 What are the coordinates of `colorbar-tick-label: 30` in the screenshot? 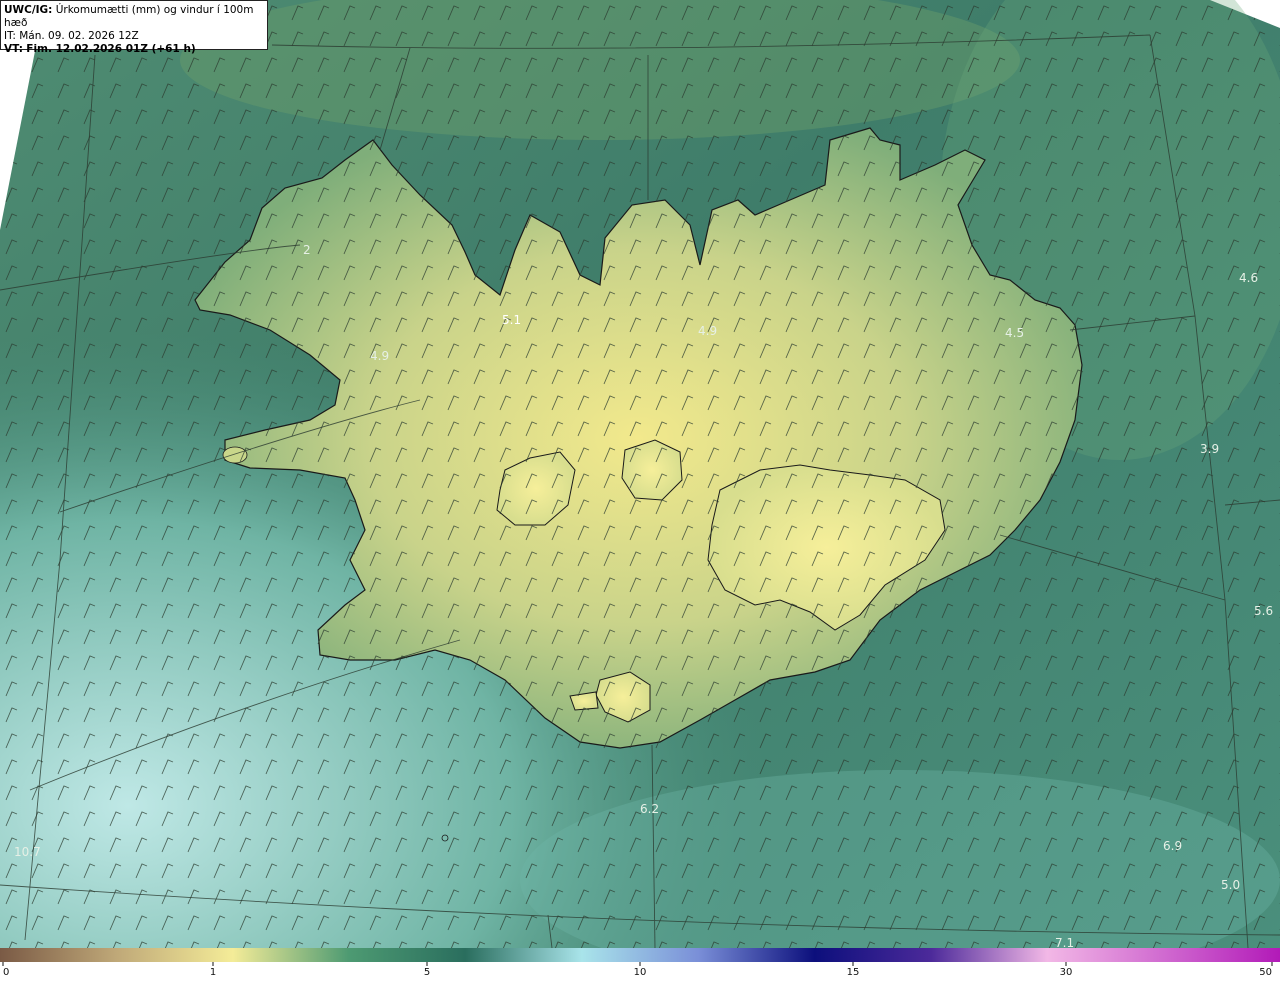 It's located at (1066, 972).